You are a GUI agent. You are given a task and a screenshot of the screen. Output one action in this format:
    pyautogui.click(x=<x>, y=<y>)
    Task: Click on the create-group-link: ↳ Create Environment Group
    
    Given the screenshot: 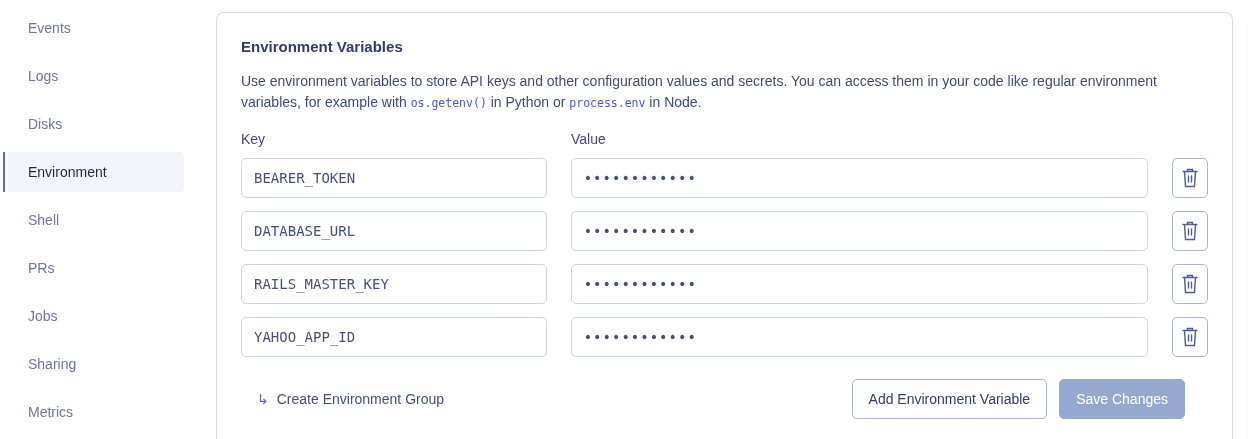 What is the action you would take?
    pyautogui.click(x=343, y=399)
    